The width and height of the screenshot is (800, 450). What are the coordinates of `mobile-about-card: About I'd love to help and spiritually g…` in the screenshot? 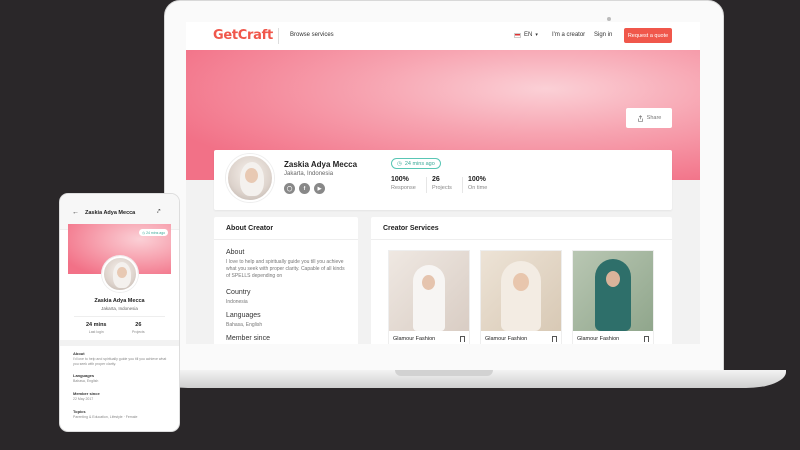 It's located at (119, 388).